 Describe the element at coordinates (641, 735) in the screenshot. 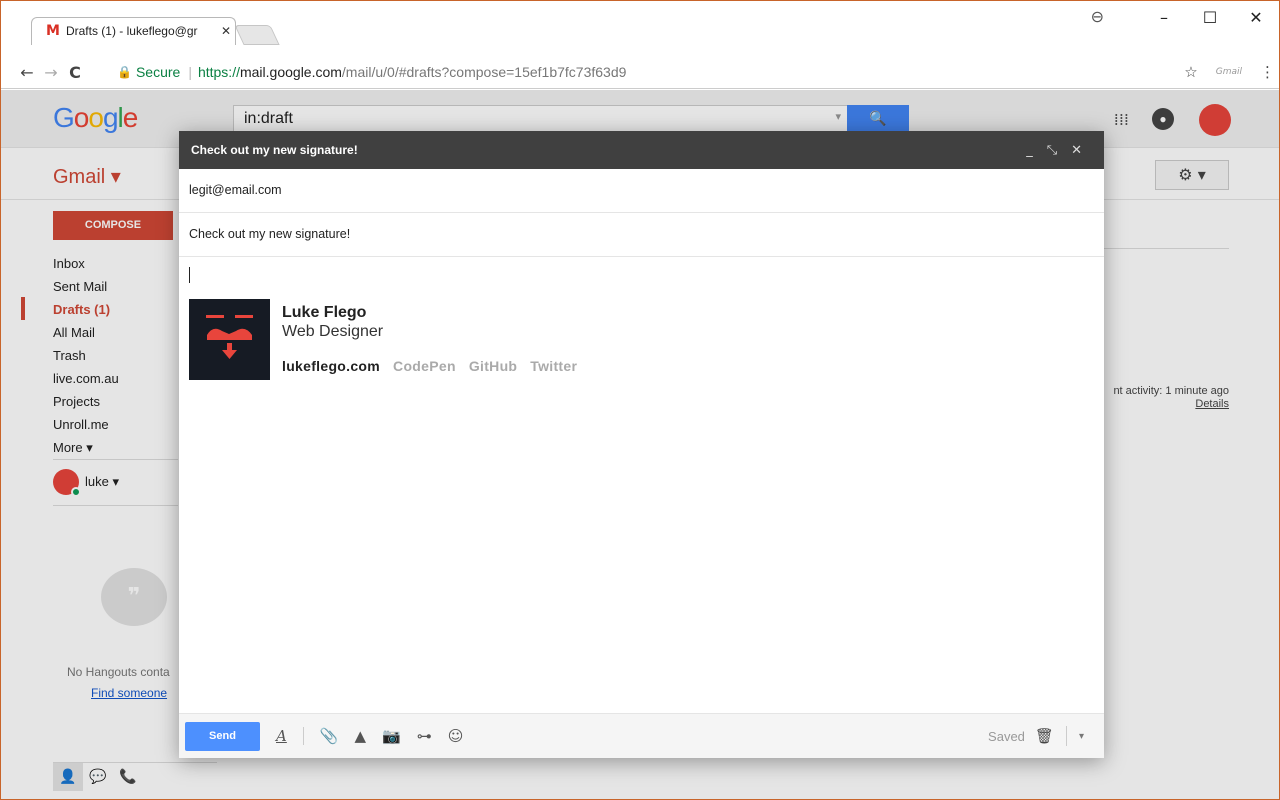

I see `compose-footer: Send A 📎 ▲ 📷 ⊶ ☺ Saved 🗑 ▾` at that location.